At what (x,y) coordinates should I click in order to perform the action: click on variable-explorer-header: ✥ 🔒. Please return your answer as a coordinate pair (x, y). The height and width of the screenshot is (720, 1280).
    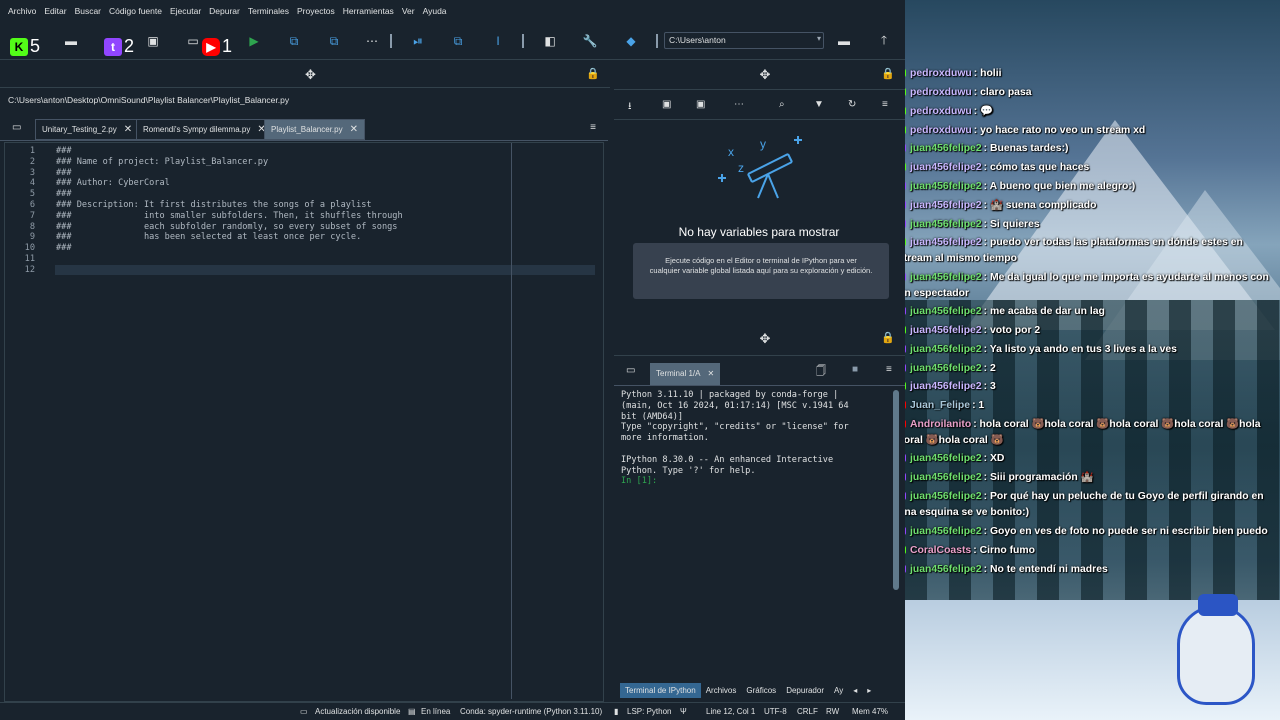
    Looking at the image, I should click on (759, 76).